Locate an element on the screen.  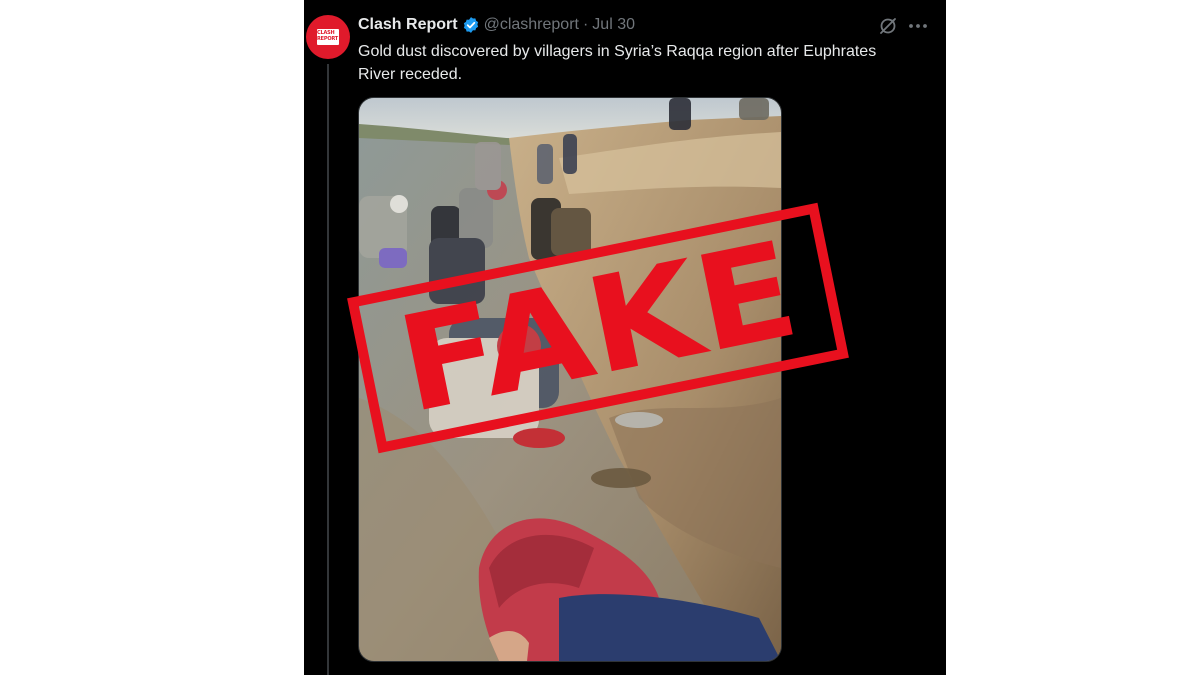
thread-line is located at coordinates (328, 369).